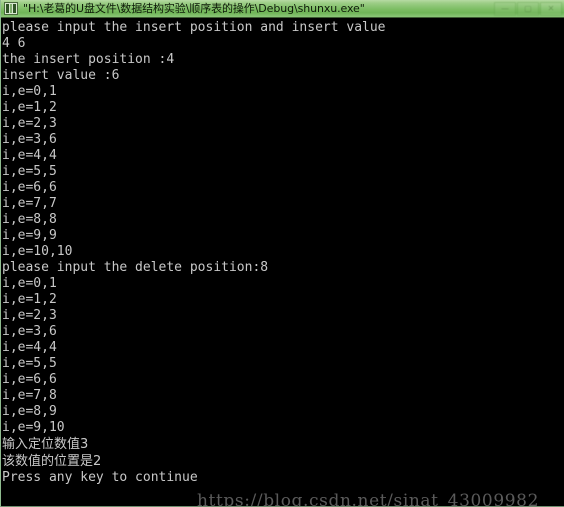 This screenshot has width=564, height=507. I want to click on maximize-button: ▢, so click(528, 8).